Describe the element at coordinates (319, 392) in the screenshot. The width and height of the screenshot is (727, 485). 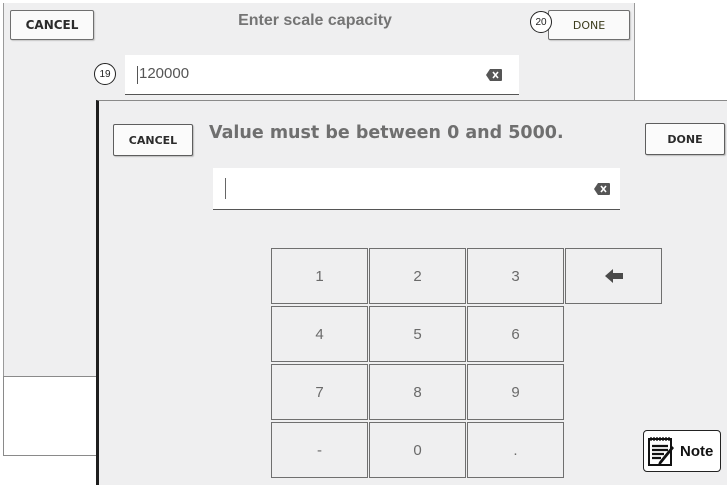
I see `keypad-key-7: 7` at that location.